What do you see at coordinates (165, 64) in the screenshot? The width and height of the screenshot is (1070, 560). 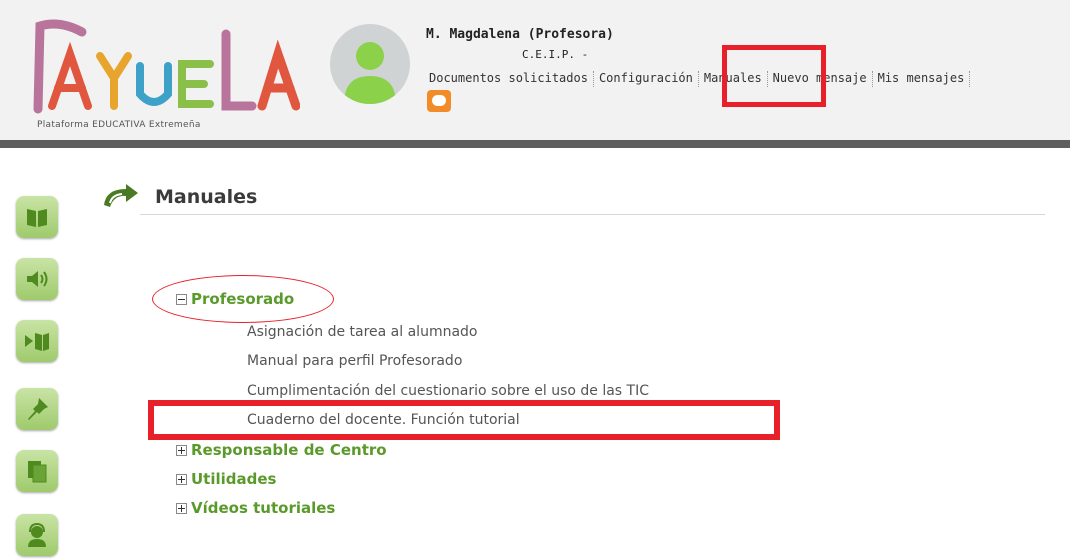 I see `rayuela-logo` at bounding box center [165, 64].